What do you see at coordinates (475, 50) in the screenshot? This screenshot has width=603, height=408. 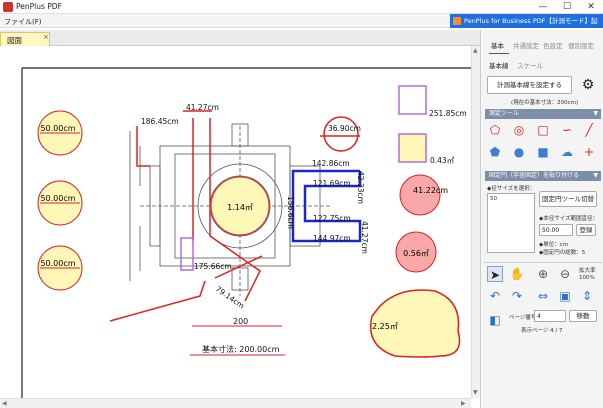 I see `scroll-up-icon: ▲` at bounding box center [475, 50].